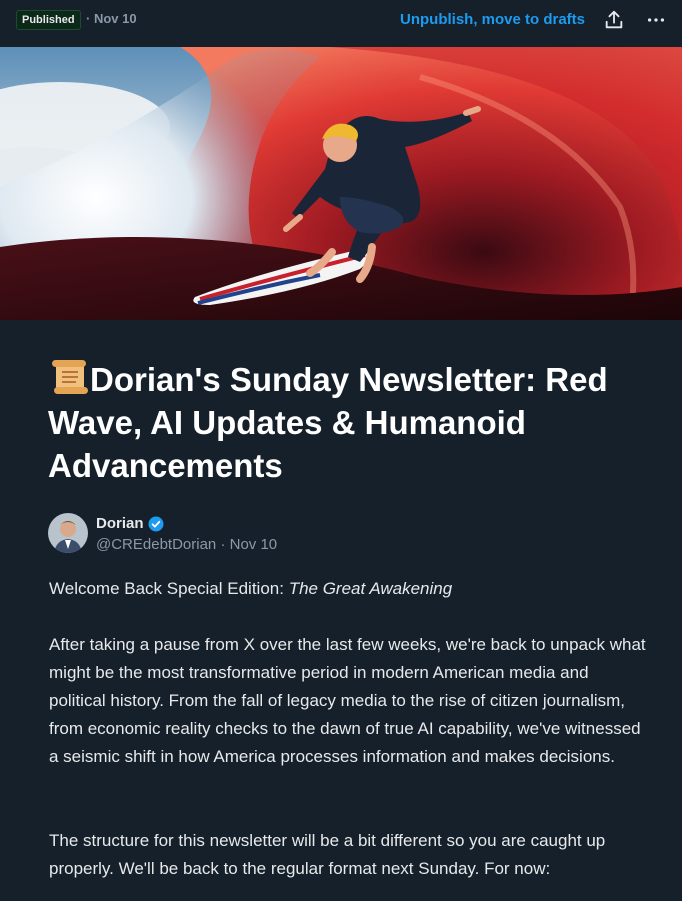 The height and width of the screenshot is (901, 682). I want to click on share-icon, so click(614, 20).